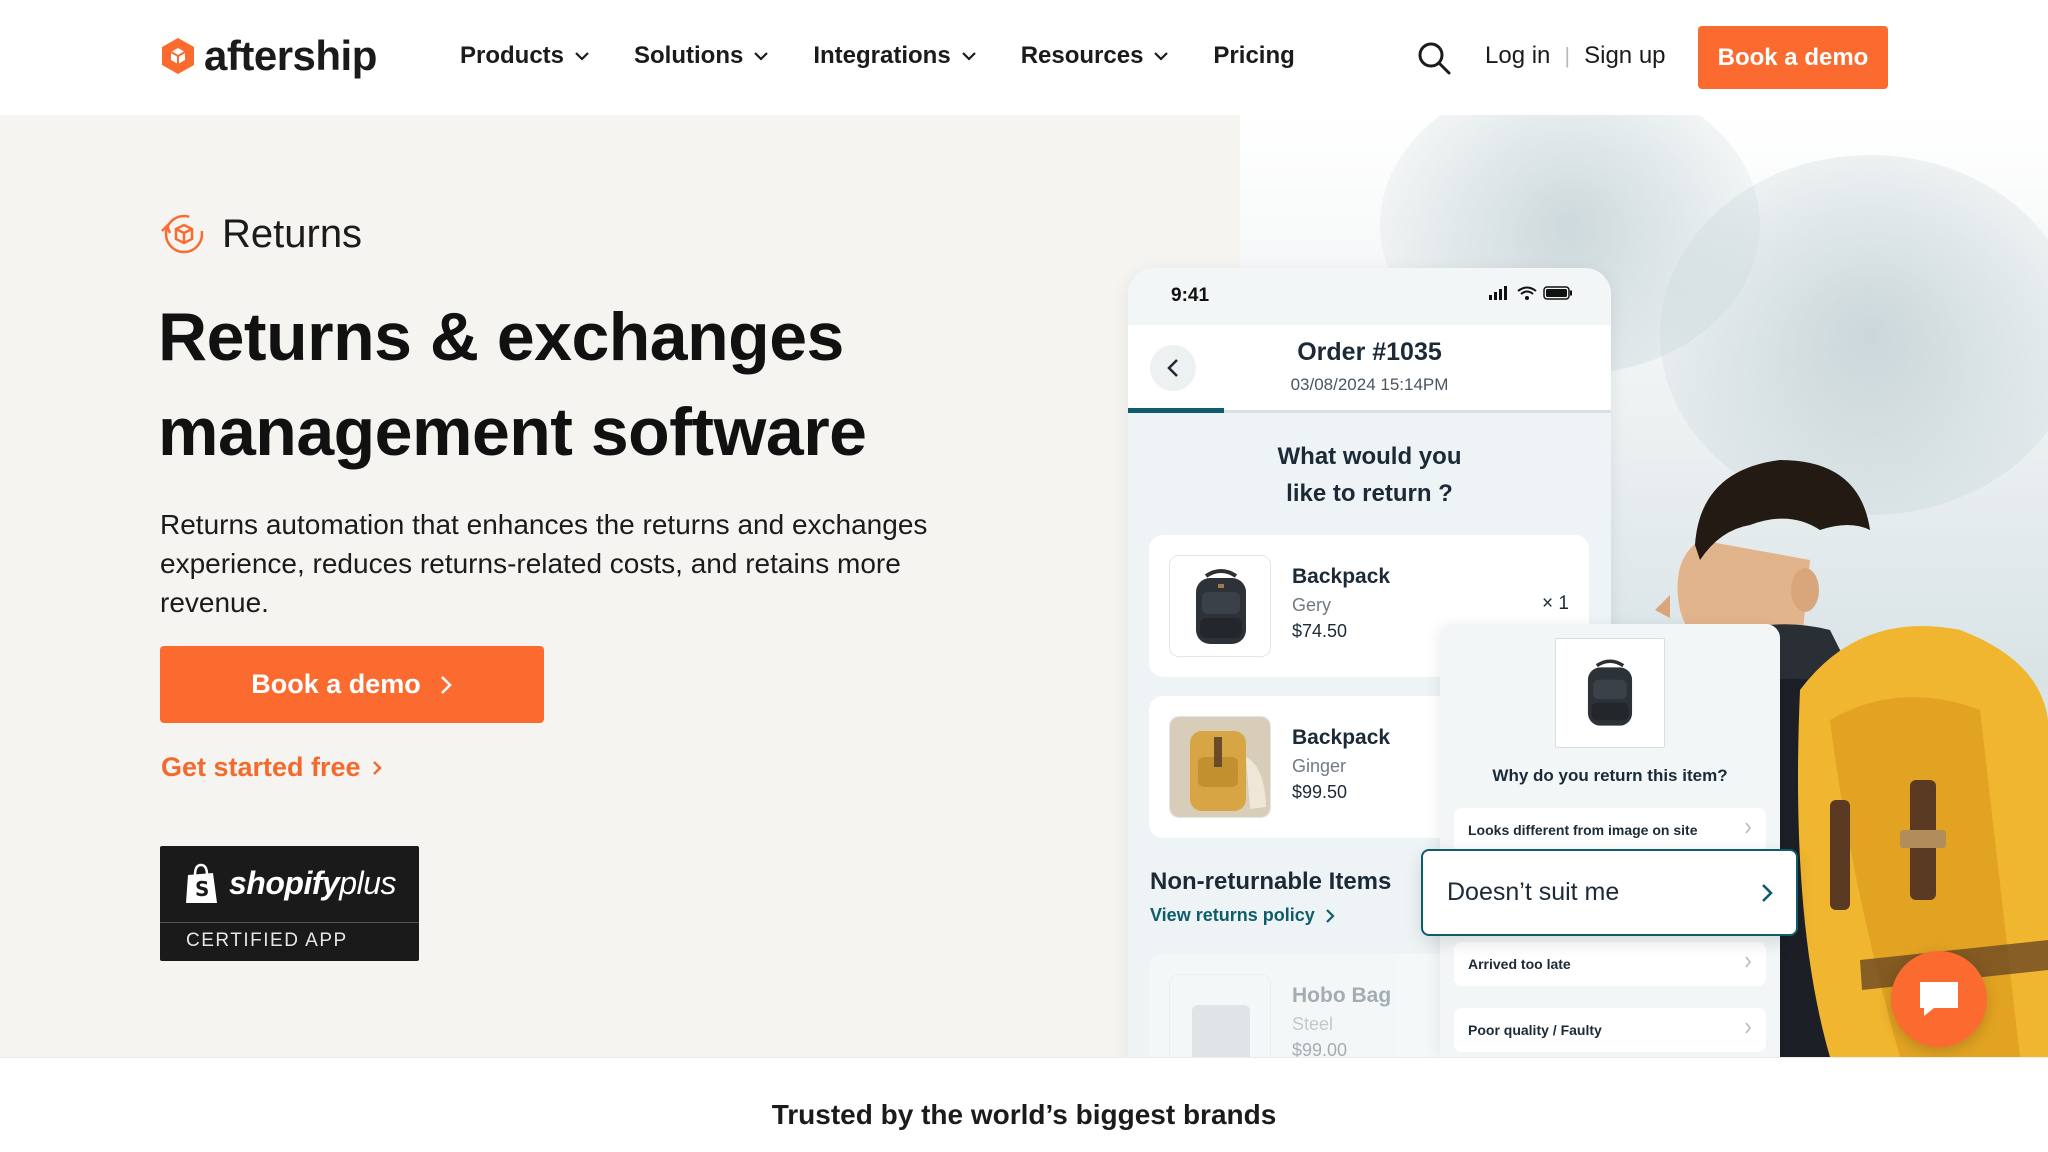 Image resolution: width=2048 pixels, height=1152 pixels. What do you see at coordinates (1369, 296) in the screenshot?
I see `phone-status-bar: 9:41` at bounding box center [1369, 296].